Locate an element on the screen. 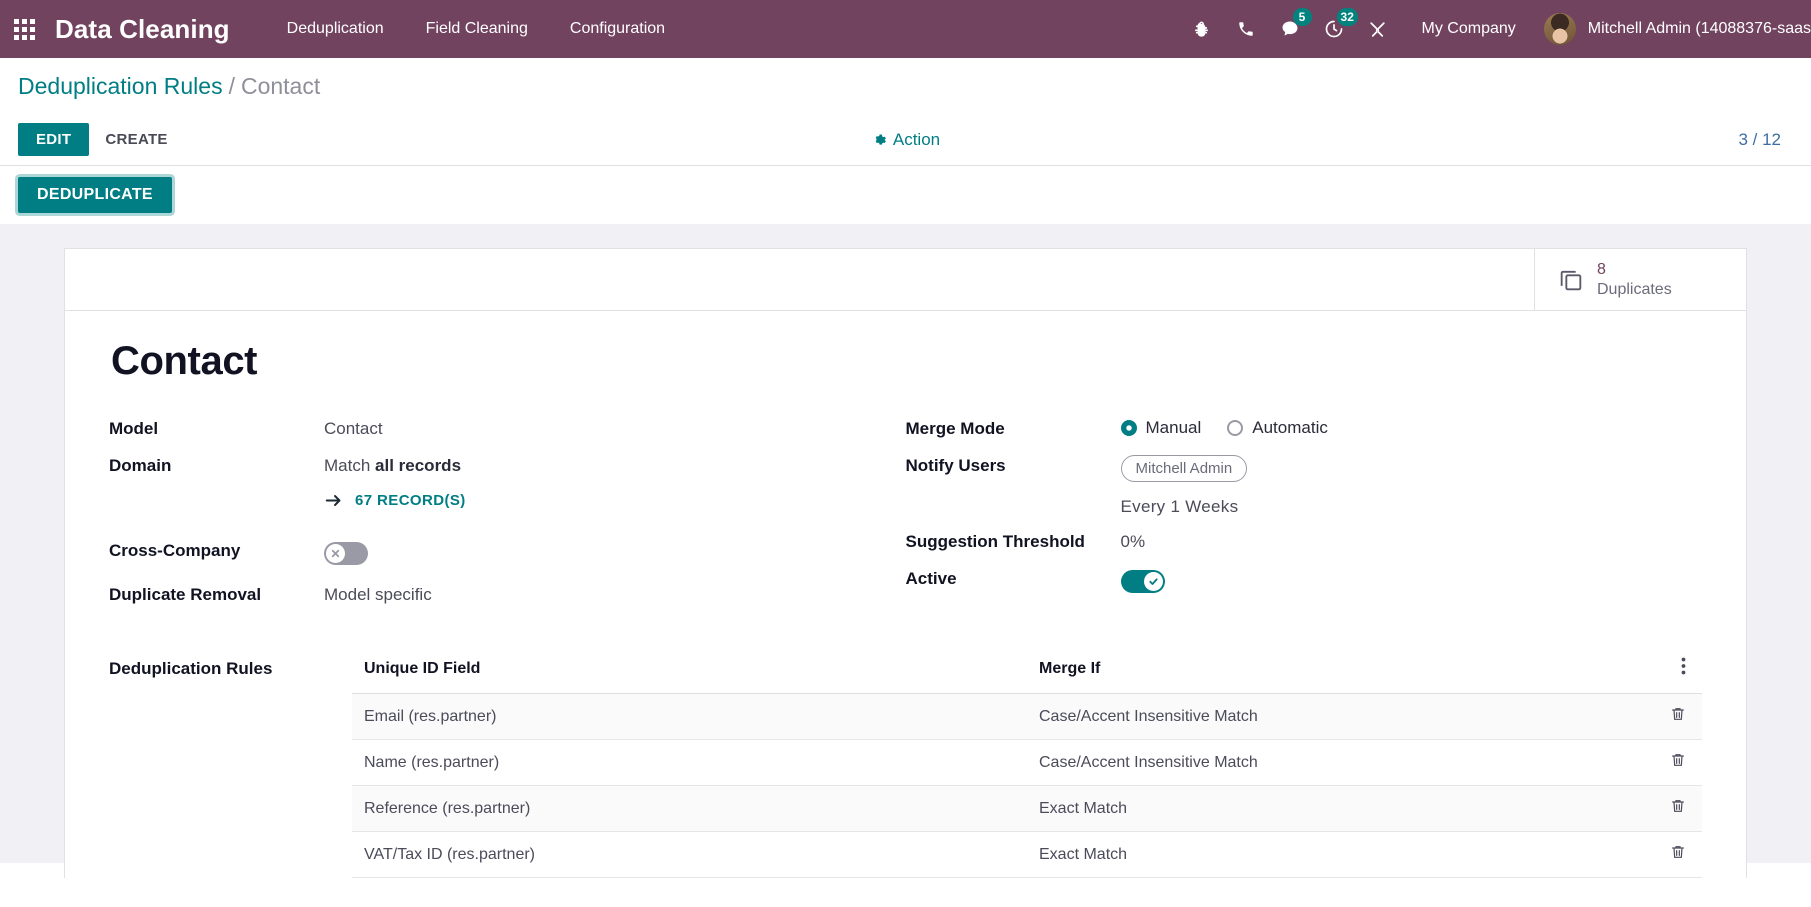 This screenshot has height=907, width=1811. menu-item-configuration: Configuration is located at coordinates (617, 29).